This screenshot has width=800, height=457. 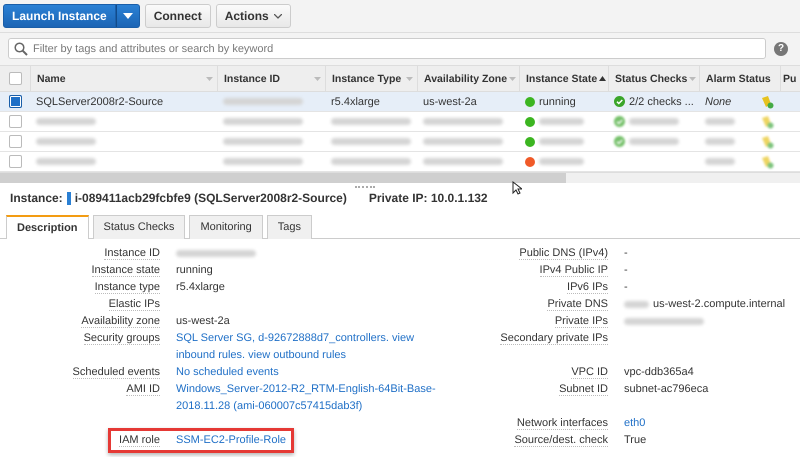 I want to click on table-row: SQLServer2008r2-Source r5.4xlarge us-west-2a running 2/2 checks ... None, so click(x=400, y=102).